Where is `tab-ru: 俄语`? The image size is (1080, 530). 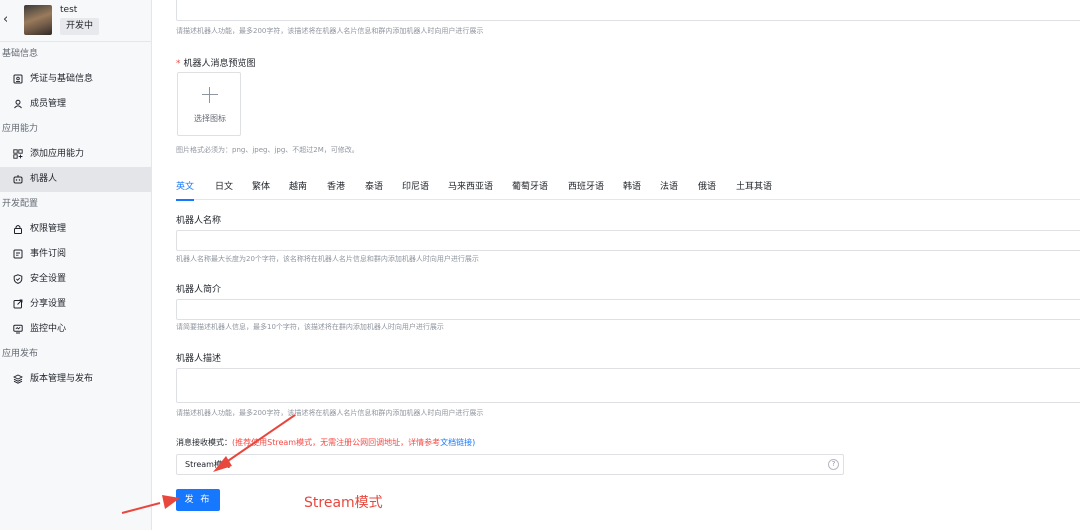 tab-ru: 俄语 is located at coordinates (707, 188).